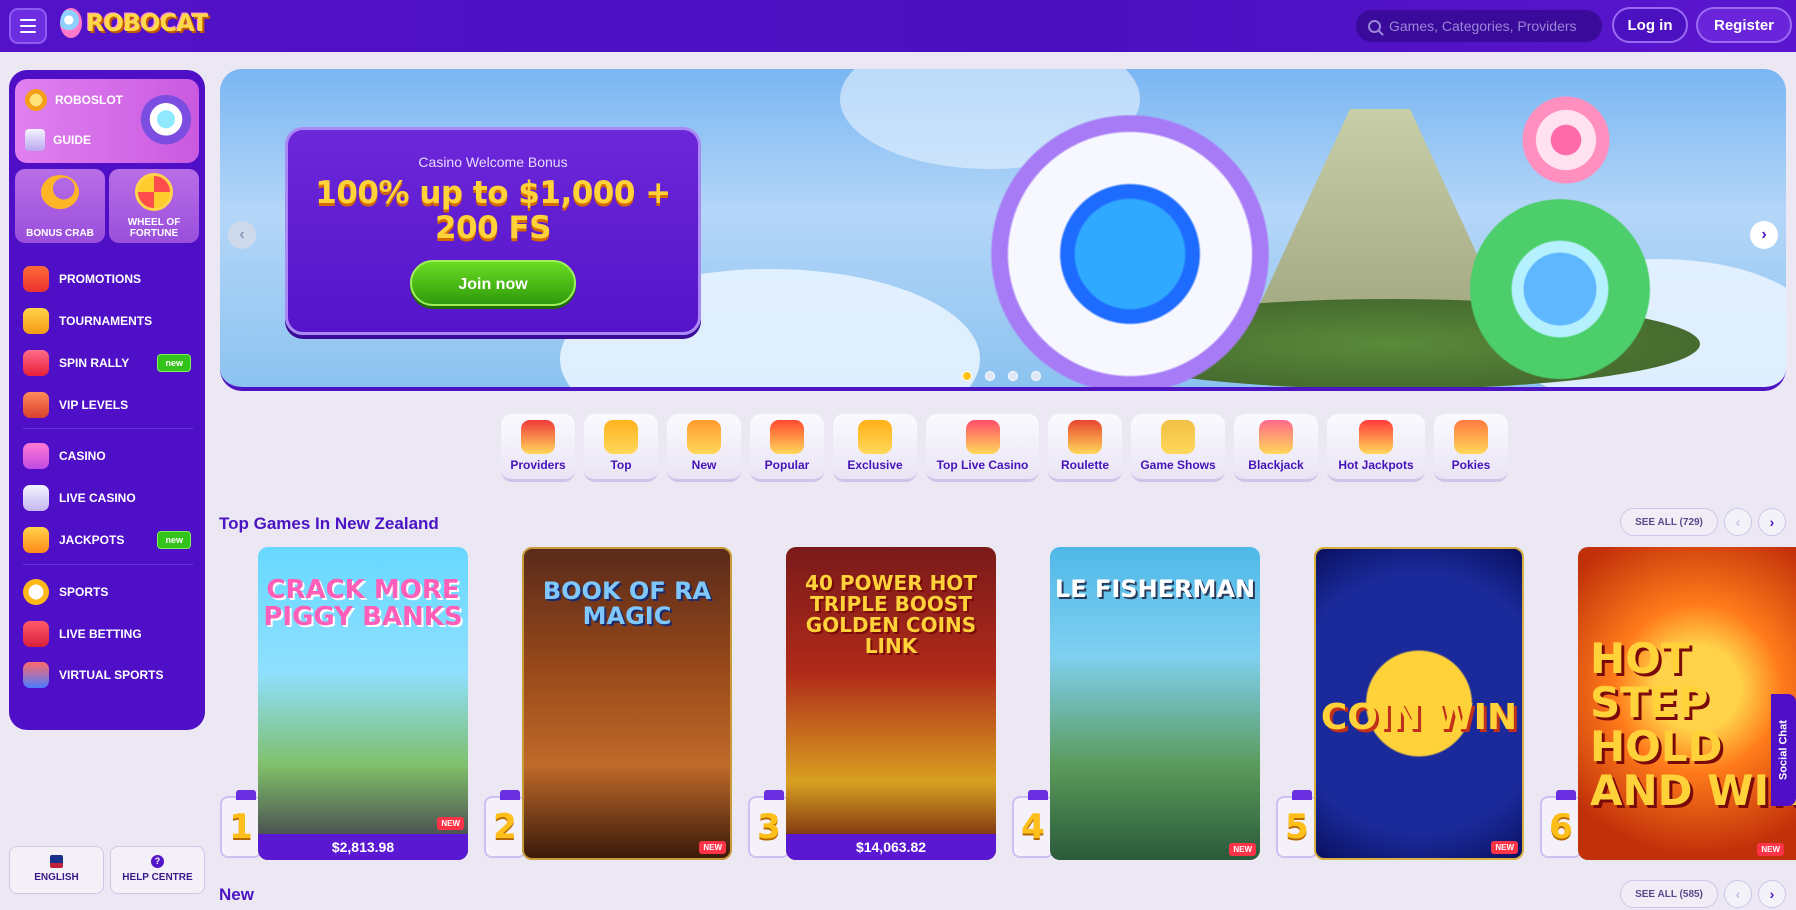  Describe the element at coordinates (111, 279) in the screenshot. I see `sidebar-item-promotions: PROMOTIONS` at that location.